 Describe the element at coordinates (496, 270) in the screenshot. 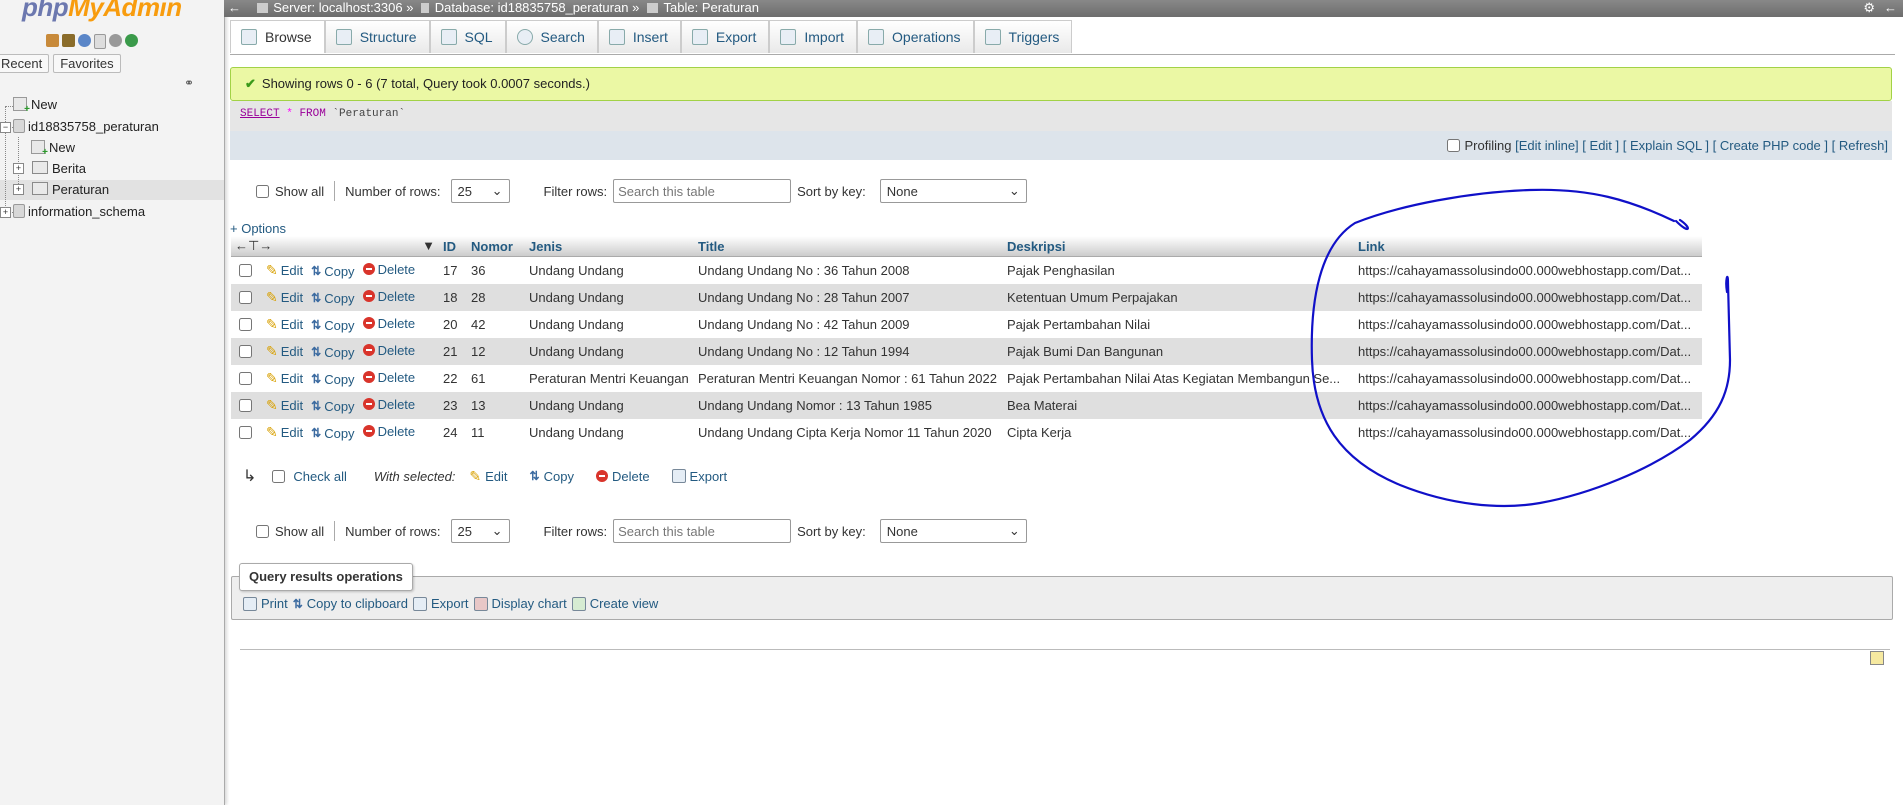

I see `cell-nomor: 36` at that location.